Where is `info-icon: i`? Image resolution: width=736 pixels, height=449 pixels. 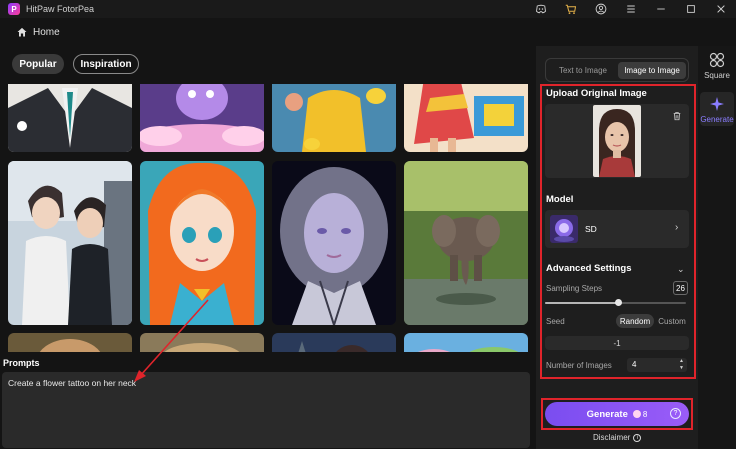 info-icon: i is located at coordinates (637, 437).